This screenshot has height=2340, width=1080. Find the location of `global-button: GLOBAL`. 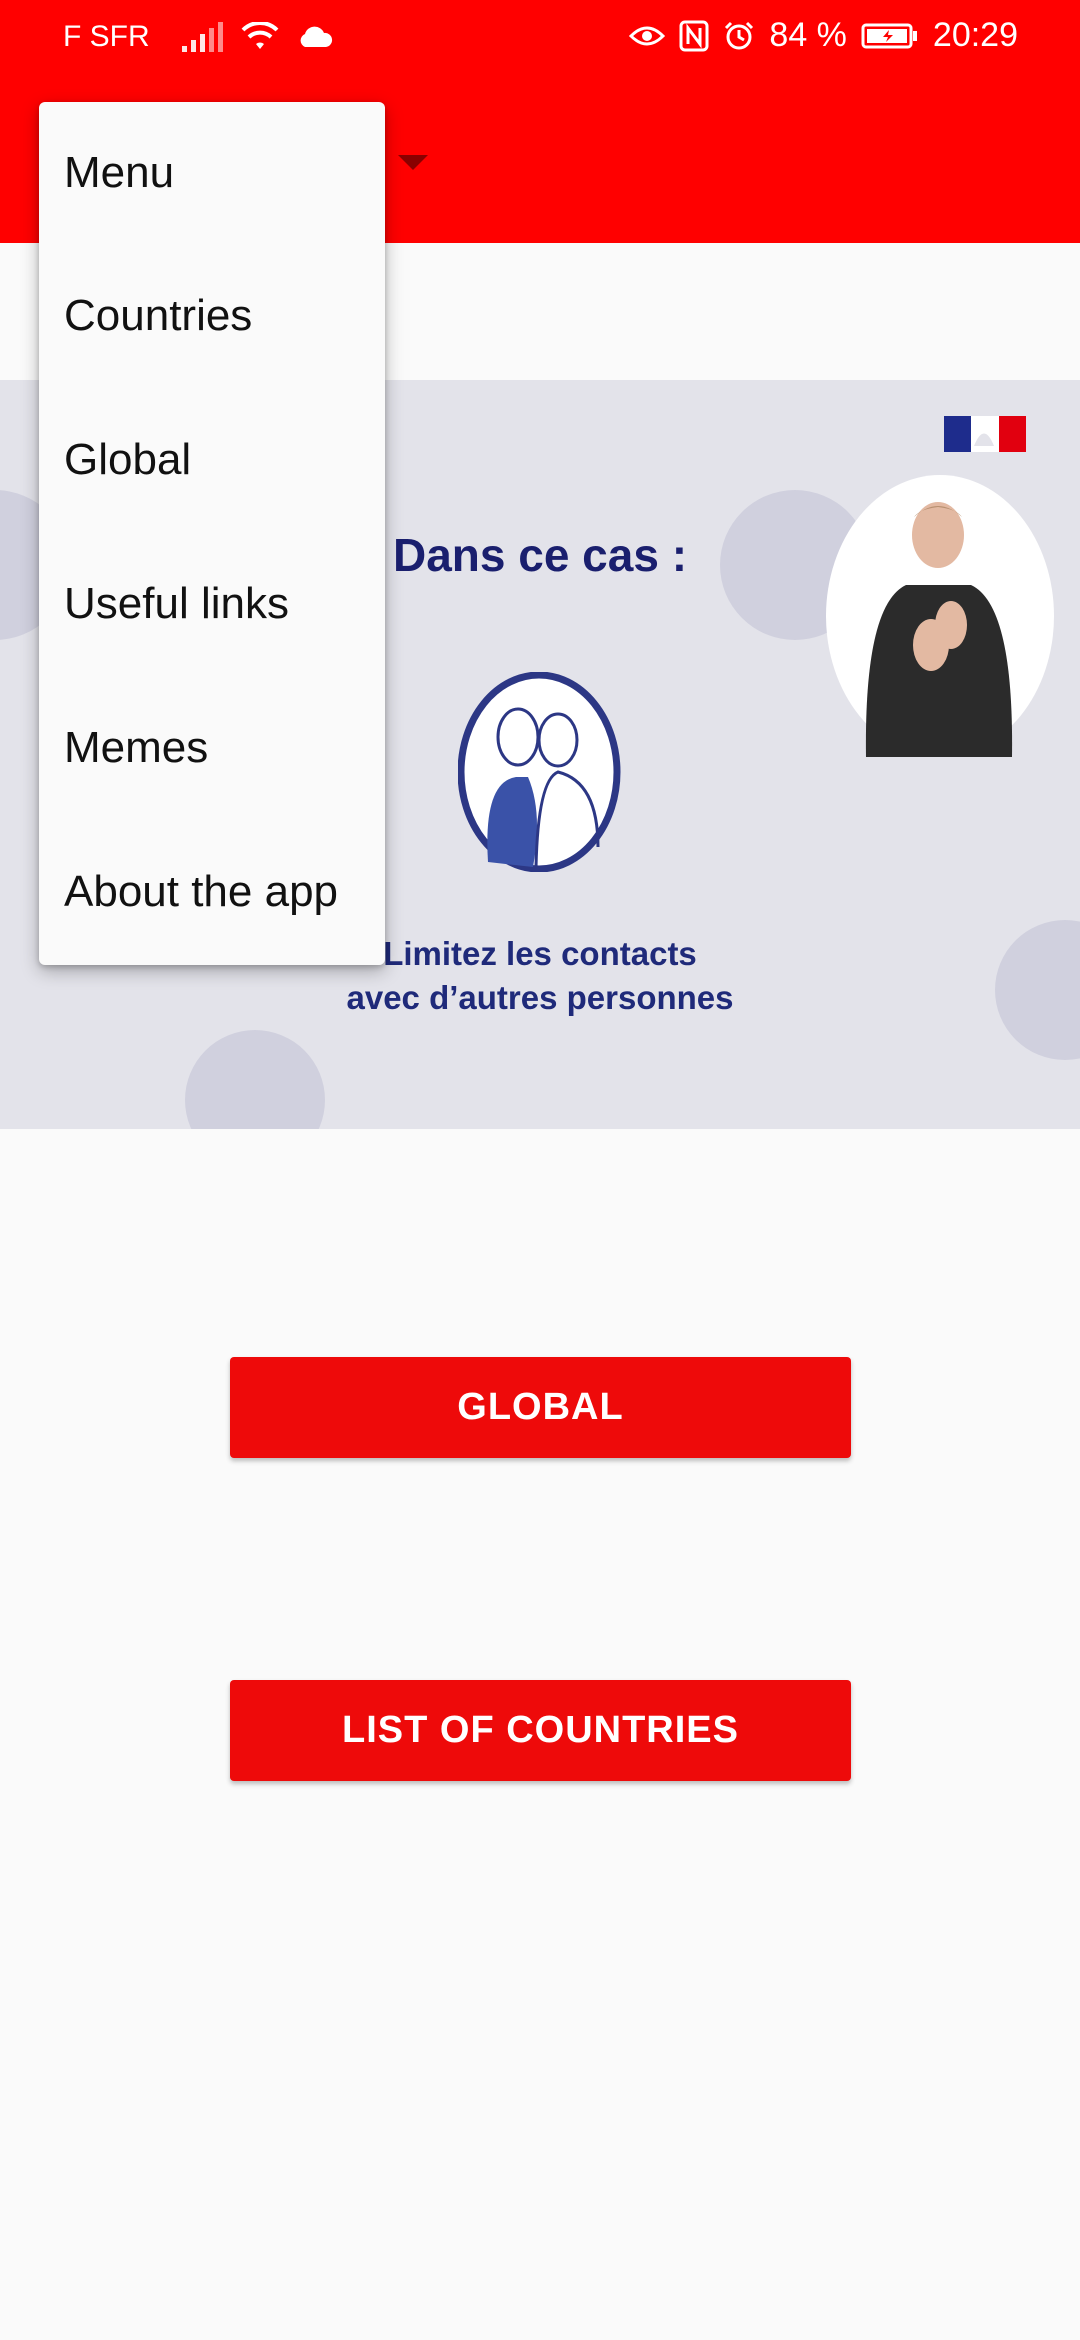

global-button: GLOBAL is located at coordinates (540, 1407).